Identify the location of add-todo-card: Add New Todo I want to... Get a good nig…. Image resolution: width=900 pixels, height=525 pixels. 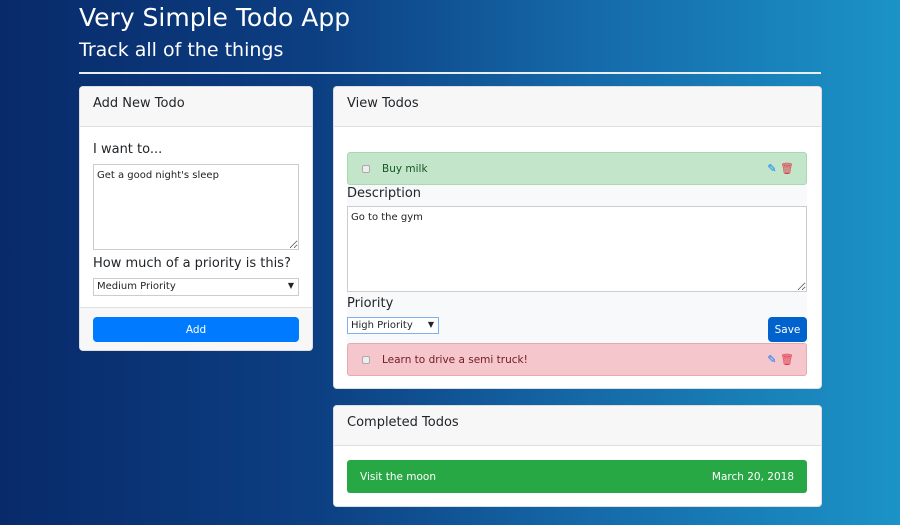
(196, 218).